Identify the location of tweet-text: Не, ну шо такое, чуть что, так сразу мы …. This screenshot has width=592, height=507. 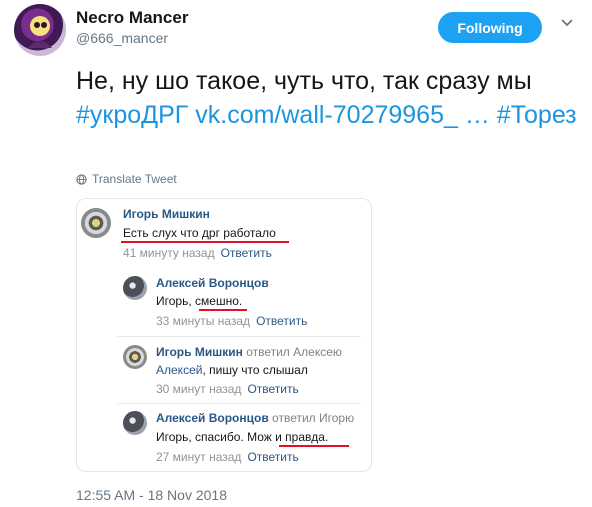
(328, 98).